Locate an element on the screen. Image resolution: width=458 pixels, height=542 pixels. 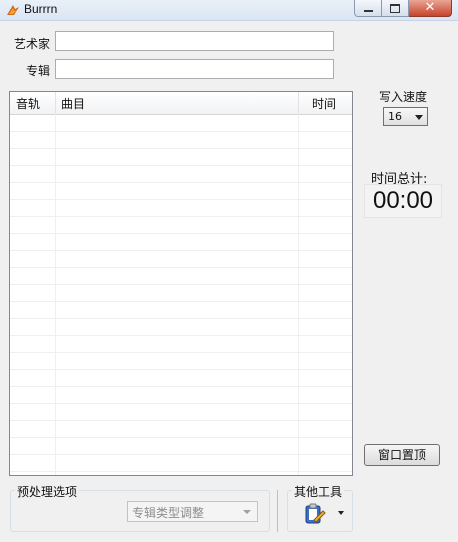
album-label: 专辑 is located at coordinates (38, 71).